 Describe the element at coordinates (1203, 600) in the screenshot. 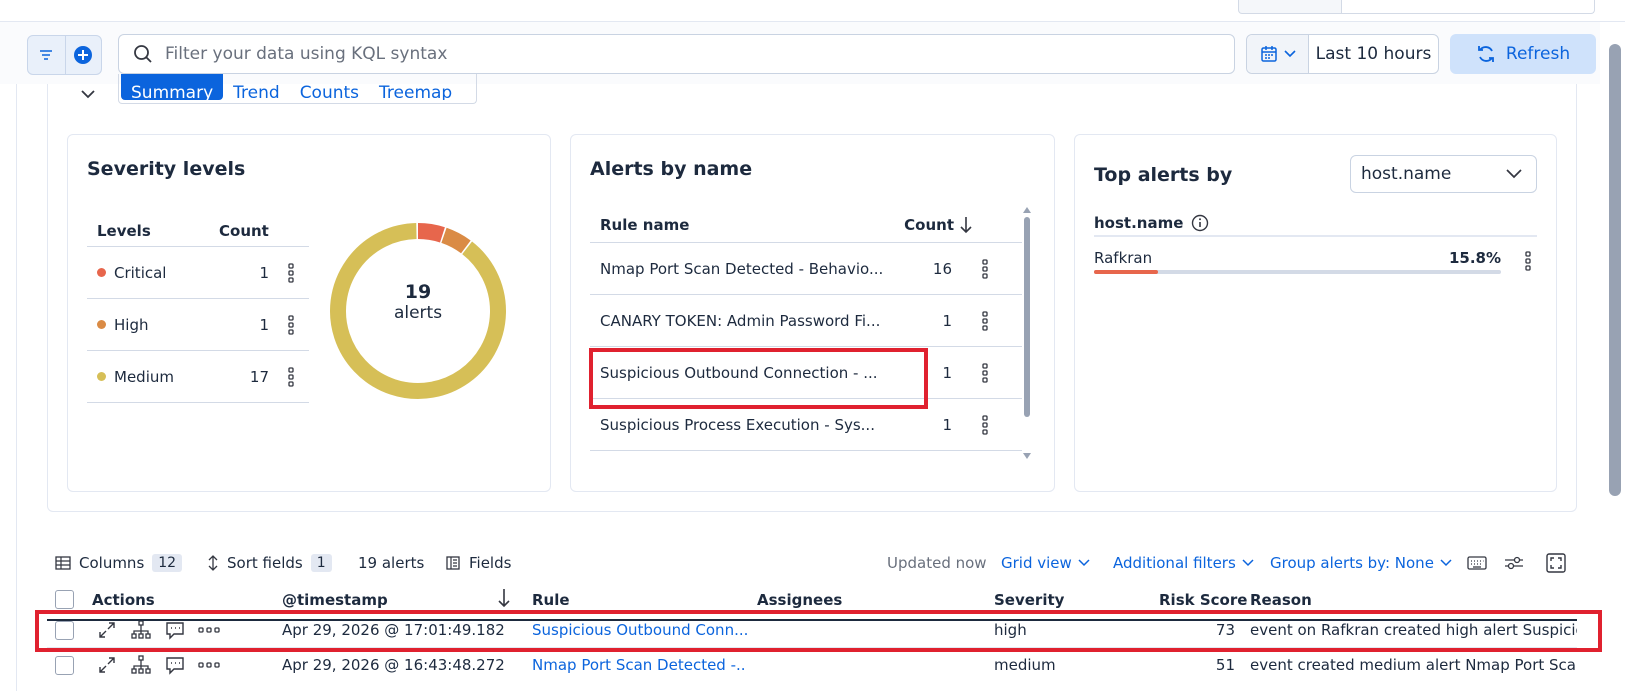

I see `risk-score-column-header: Risk Score` at that location.